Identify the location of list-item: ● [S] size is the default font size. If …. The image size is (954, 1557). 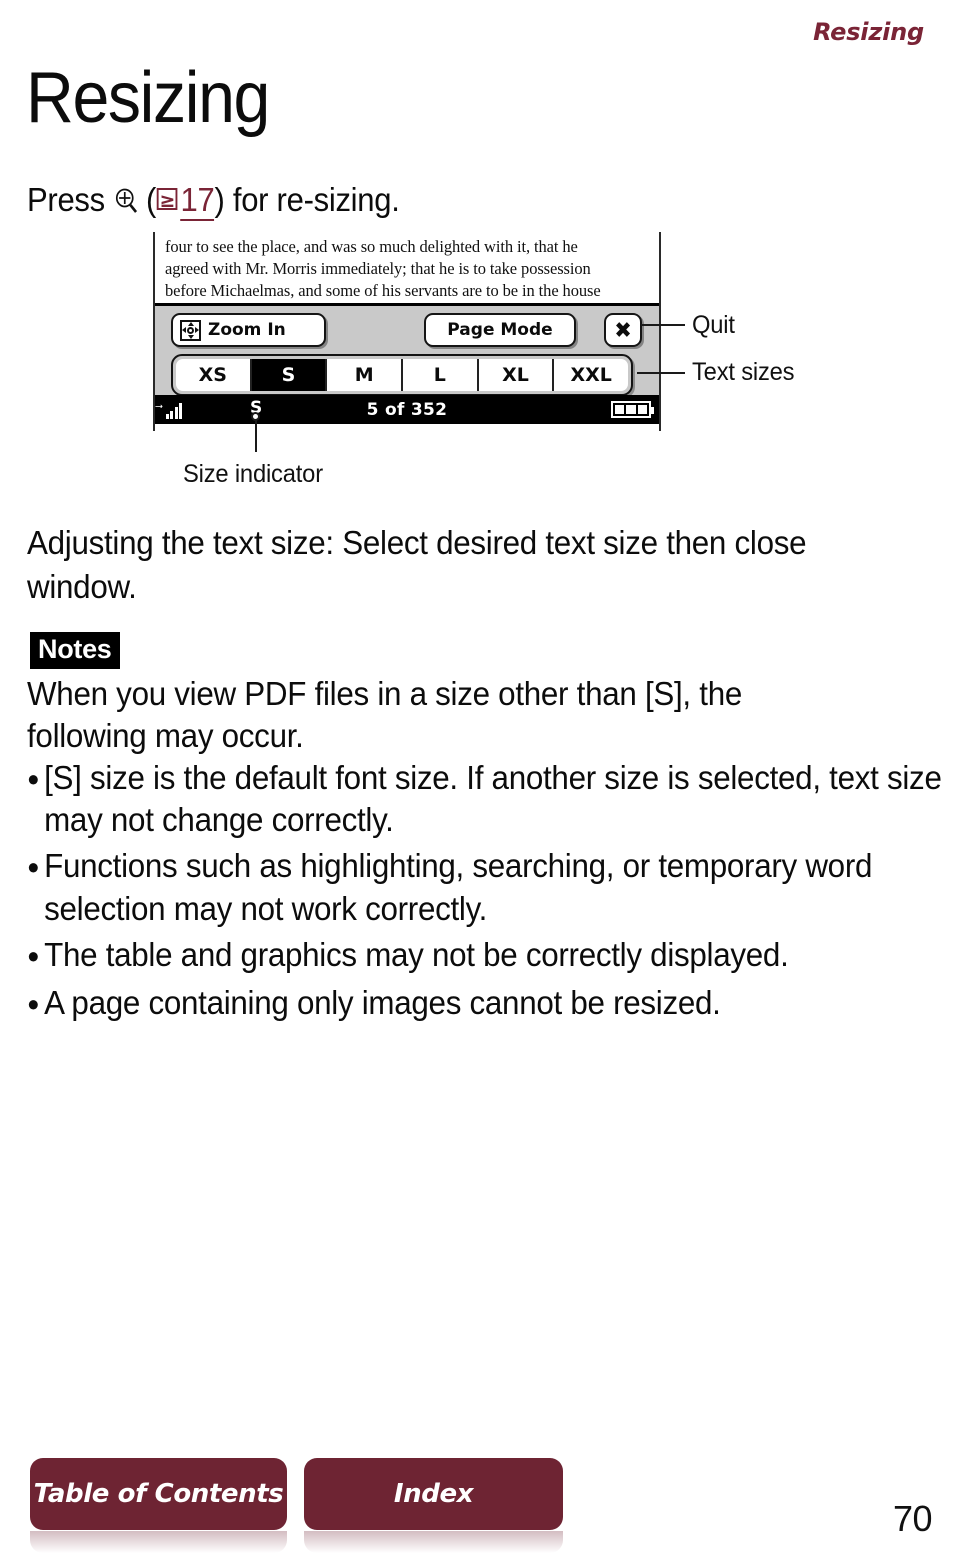
(490, 799).